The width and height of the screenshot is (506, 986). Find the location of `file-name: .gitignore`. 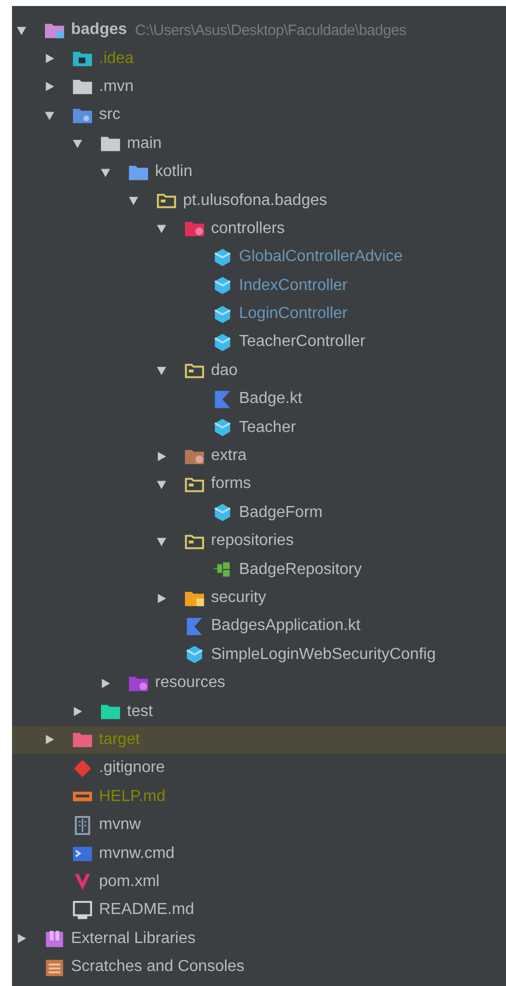

file-name: .gitignore is located at coordinates (132, 768).